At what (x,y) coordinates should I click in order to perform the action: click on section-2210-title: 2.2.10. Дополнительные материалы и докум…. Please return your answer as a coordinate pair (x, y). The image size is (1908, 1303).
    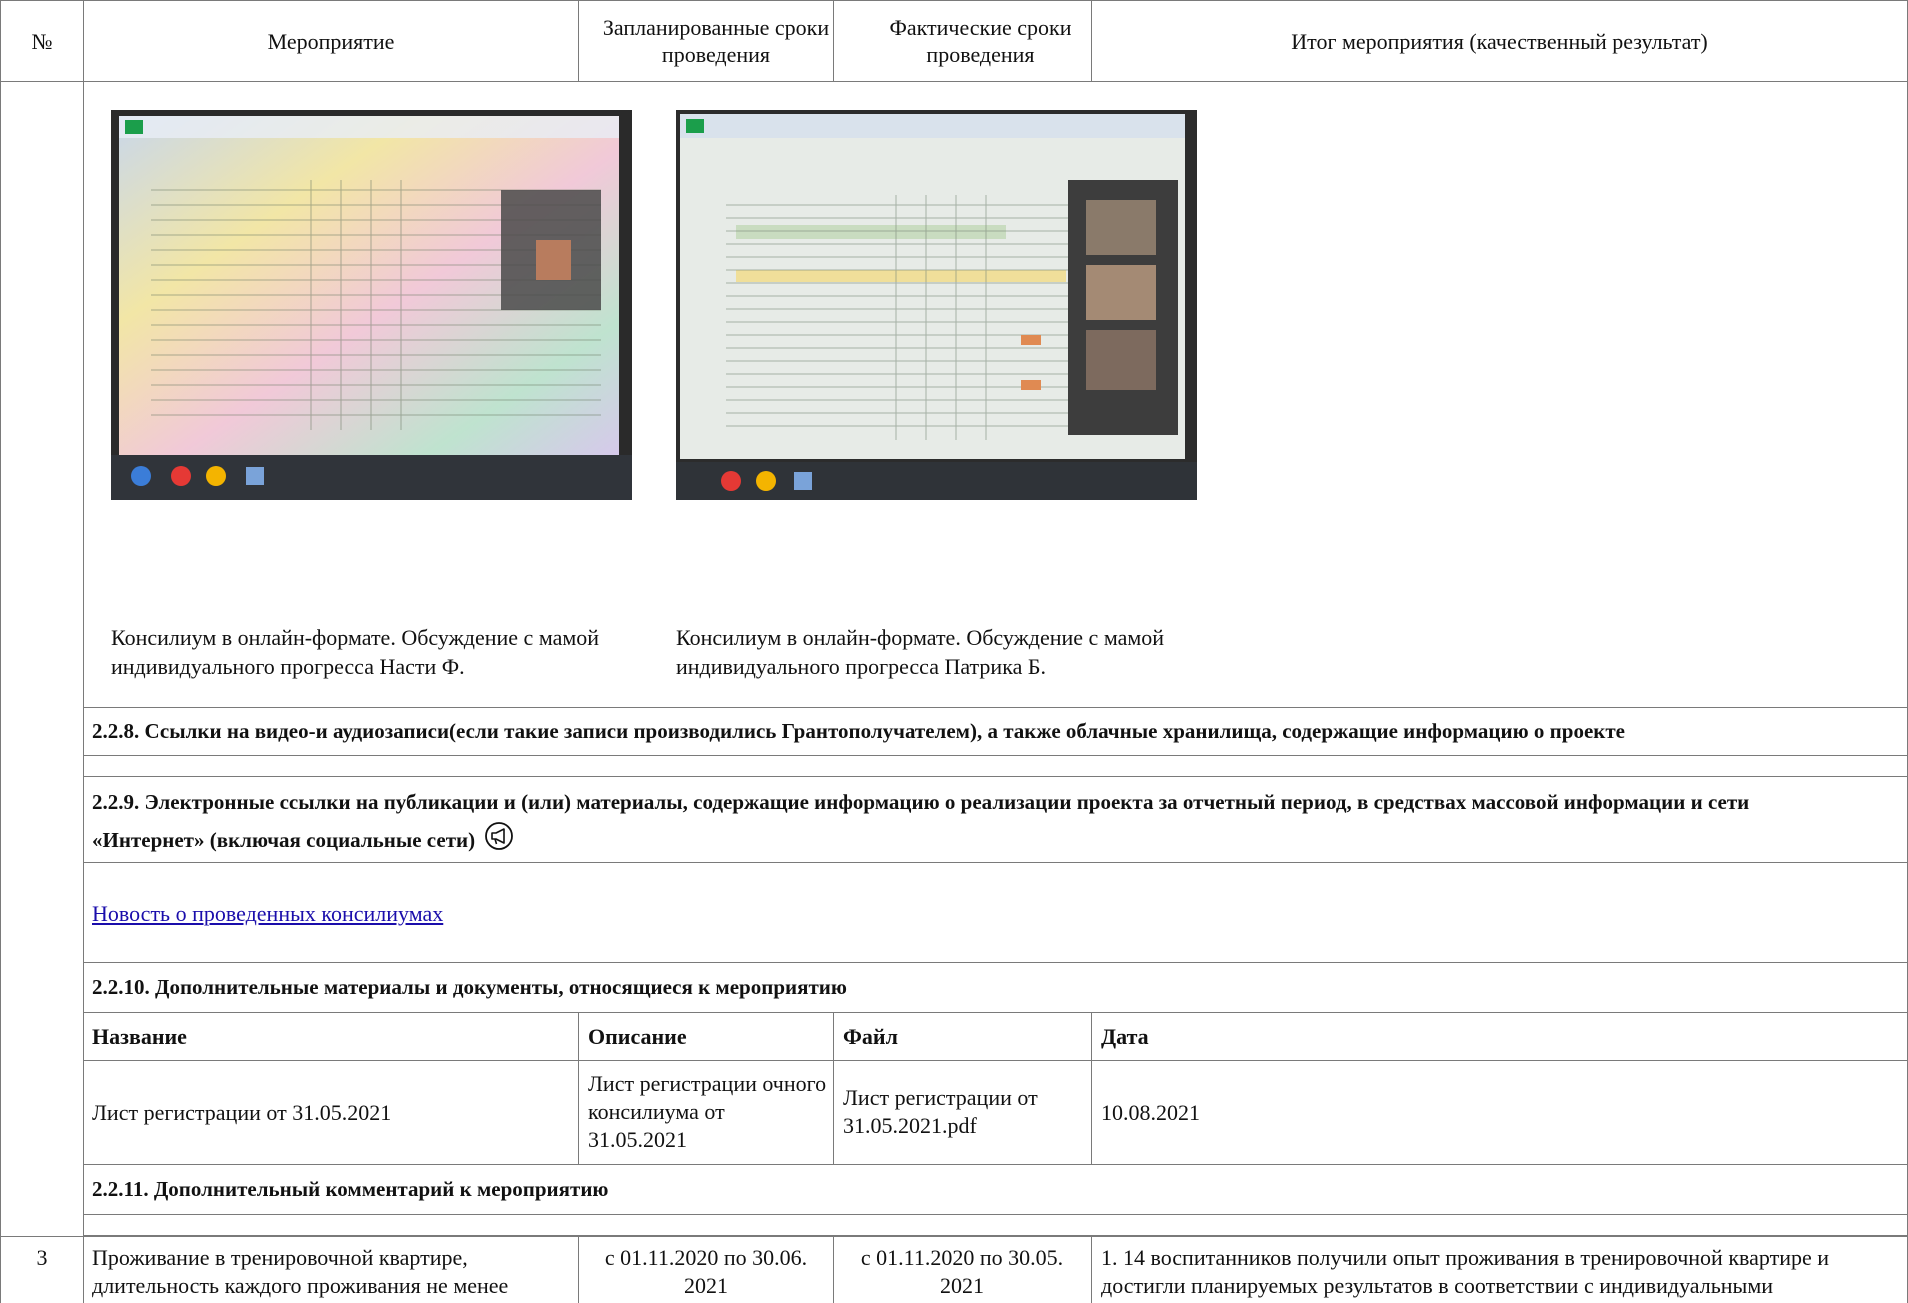
    Looking at the image, I should click on (469, 987).